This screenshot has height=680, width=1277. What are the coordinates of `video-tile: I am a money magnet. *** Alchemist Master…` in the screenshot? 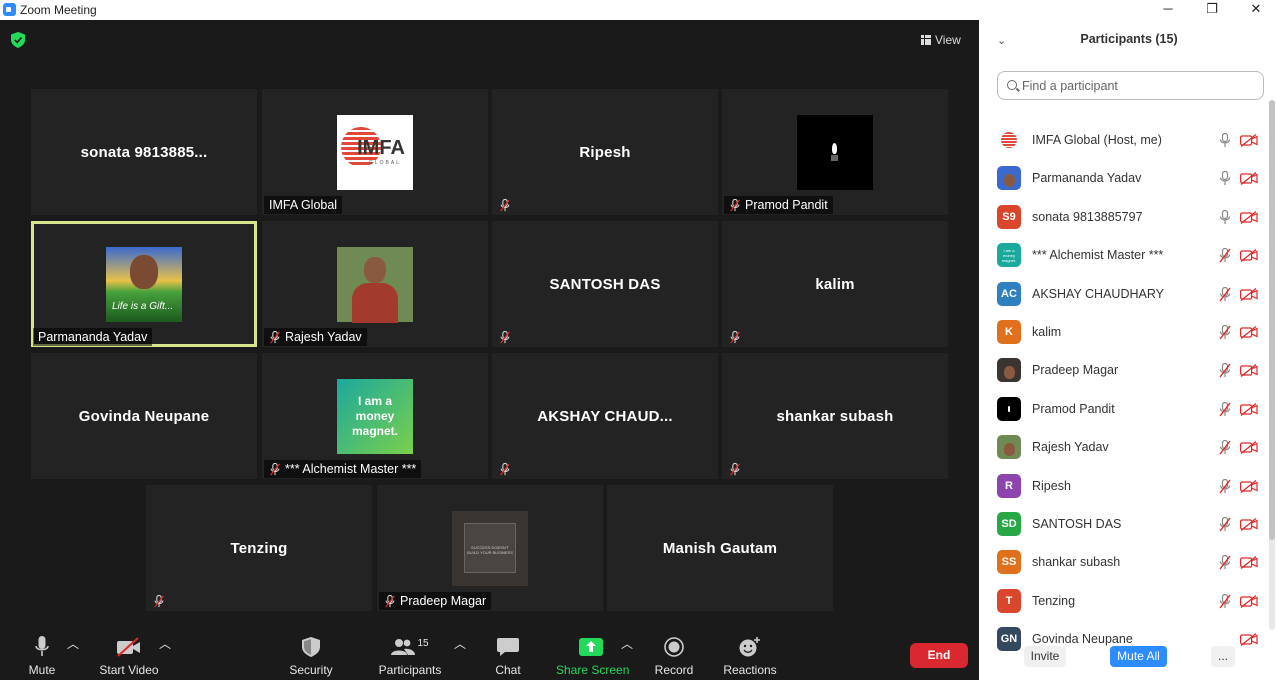 It's located at (375, 416).